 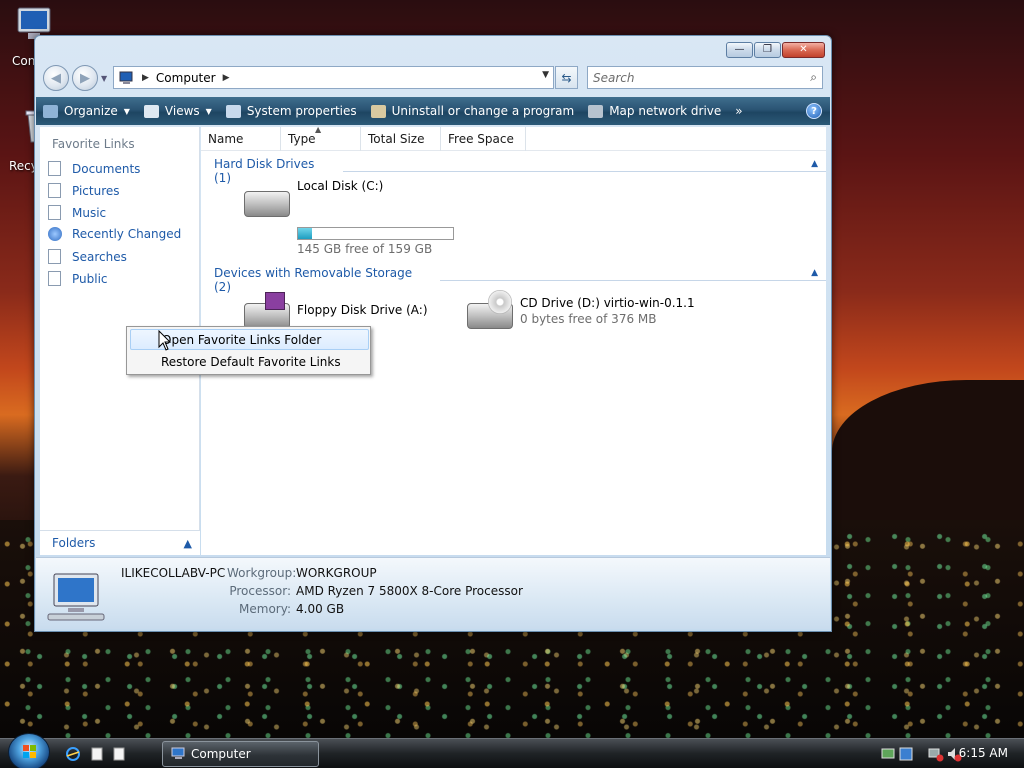 What do you see at coordinates (97, 754) in the screenshot?
I see `show-desktop-icon` at bounding box center [97, 754].